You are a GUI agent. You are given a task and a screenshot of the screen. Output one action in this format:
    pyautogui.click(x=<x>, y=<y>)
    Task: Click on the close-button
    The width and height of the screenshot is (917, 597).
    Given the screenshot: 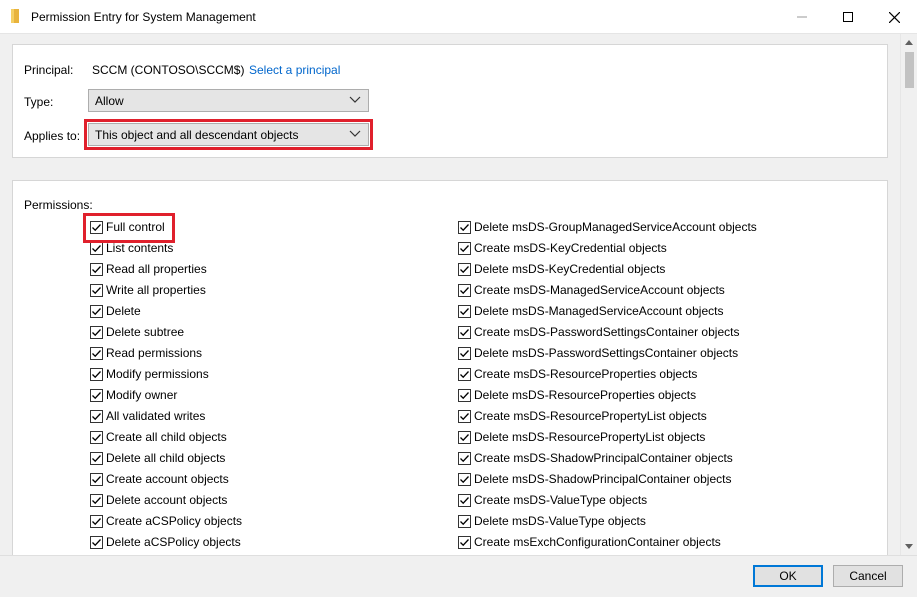 What is the action you would take?
    pyautogui.click(x=894, y=17)
    